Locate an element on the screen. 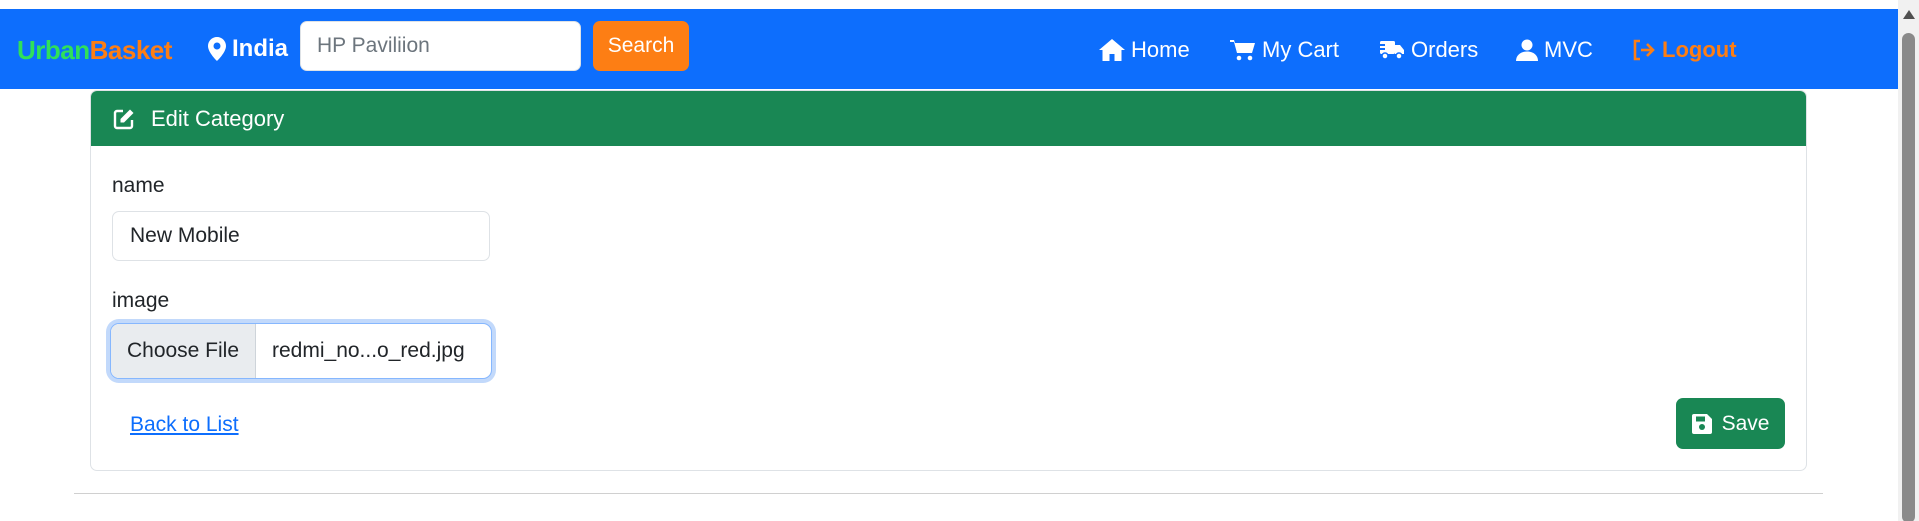 The image size is (1919, 521). save-button: Save is located at coordinates (1730, 423).